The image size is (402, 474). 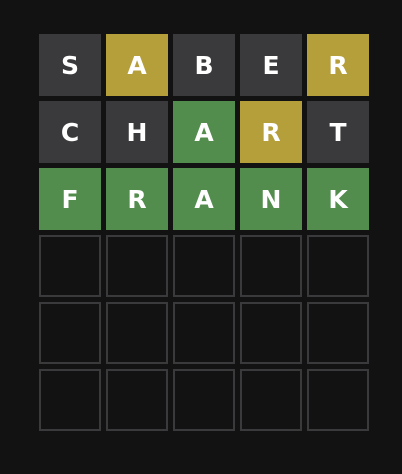 What do you see at coordinates (137, 132) in the screenshot?
I see `letter-tile: H` at bounding box center [137, 132].